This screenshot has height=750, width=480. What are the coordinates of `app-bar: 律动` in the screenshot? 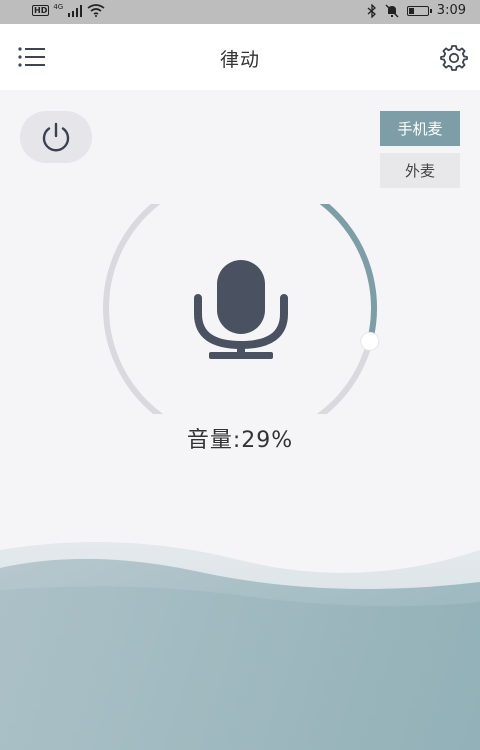 It's located at (240, 57).